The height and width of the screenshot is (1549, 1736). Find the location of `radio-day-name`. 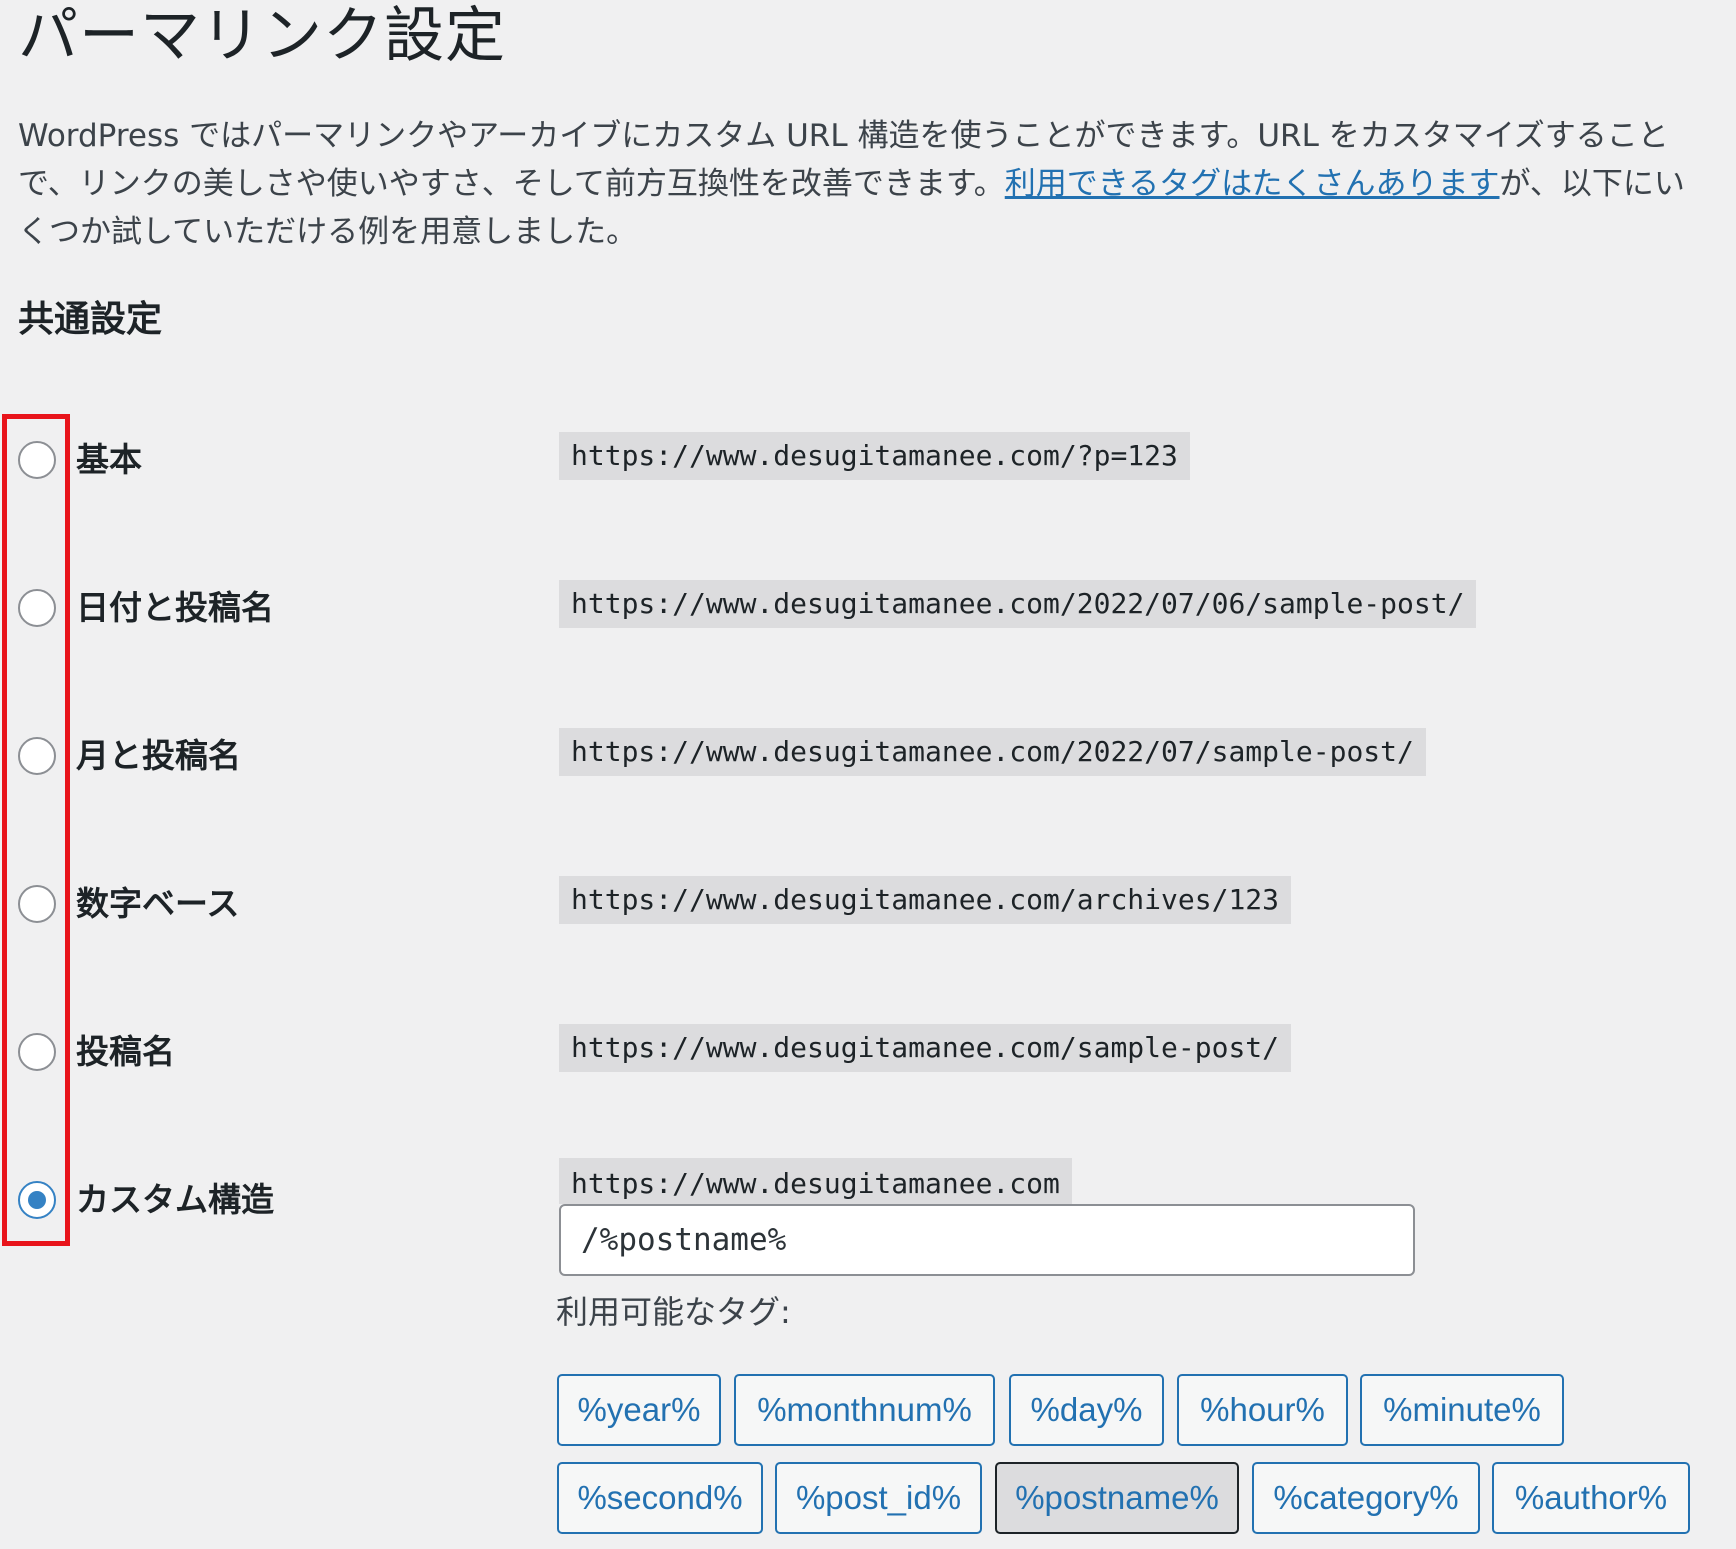

radio-day-name is located at coordinates (37, 608).